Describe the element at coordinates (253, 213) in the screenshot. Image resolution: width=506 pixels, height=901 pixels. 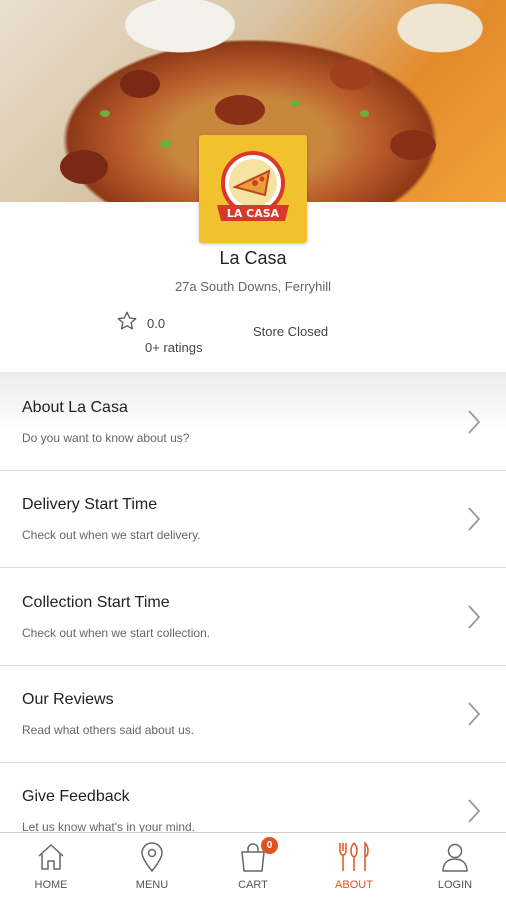
I see `logo-text: LA CASA` at that location.